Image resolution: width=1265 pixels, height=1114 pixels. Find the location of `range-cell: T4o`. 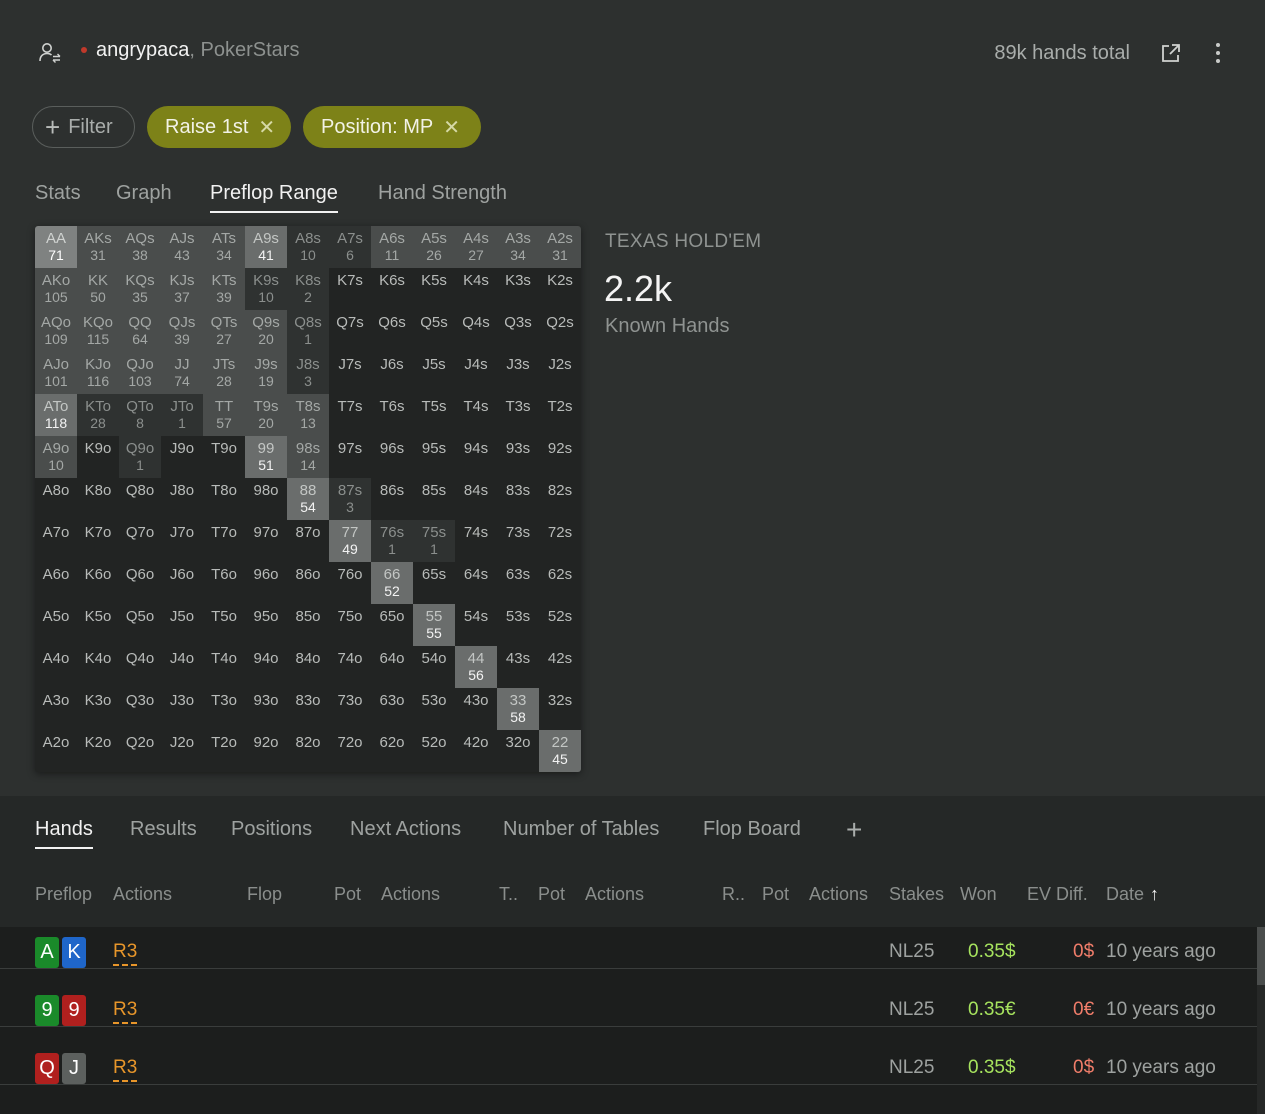

range-cell: T4o is located at coordinates (224, 667).